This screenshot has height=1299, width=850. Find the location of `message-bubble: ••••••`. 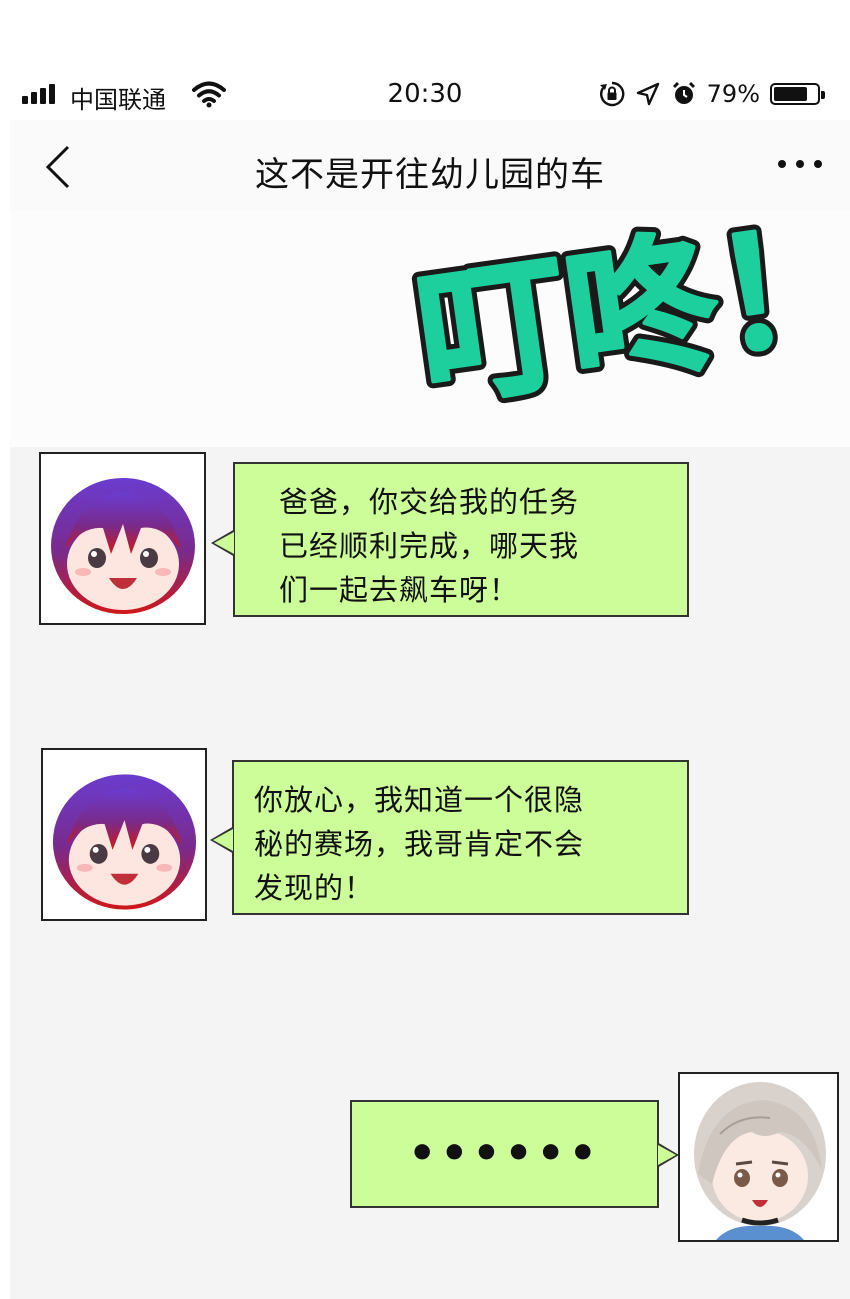

message-bubble: •••••• is located at coordinates (514, 1154).